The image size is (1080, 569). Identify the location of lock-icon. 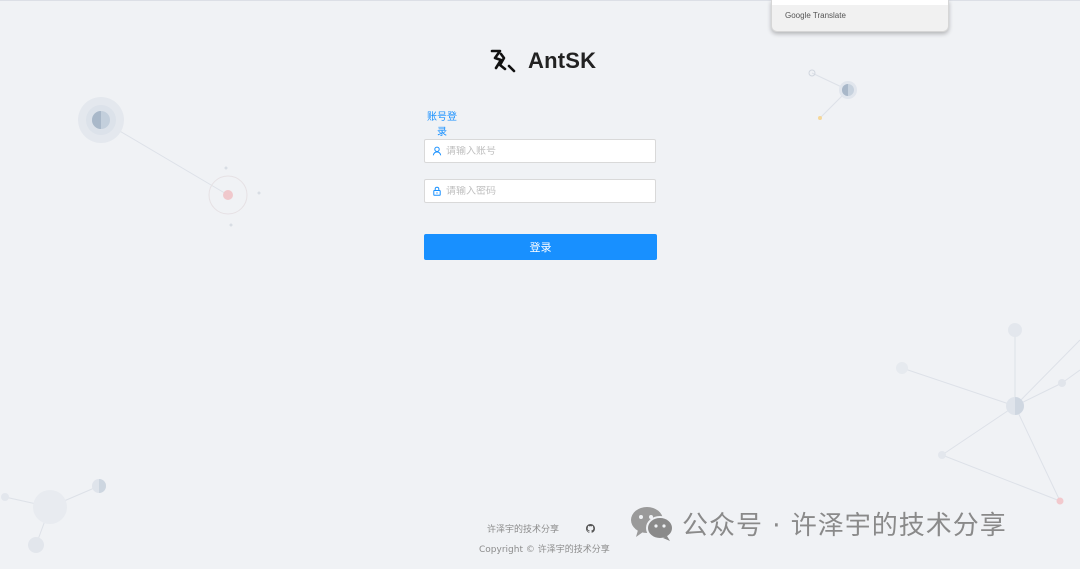
(437, 191).